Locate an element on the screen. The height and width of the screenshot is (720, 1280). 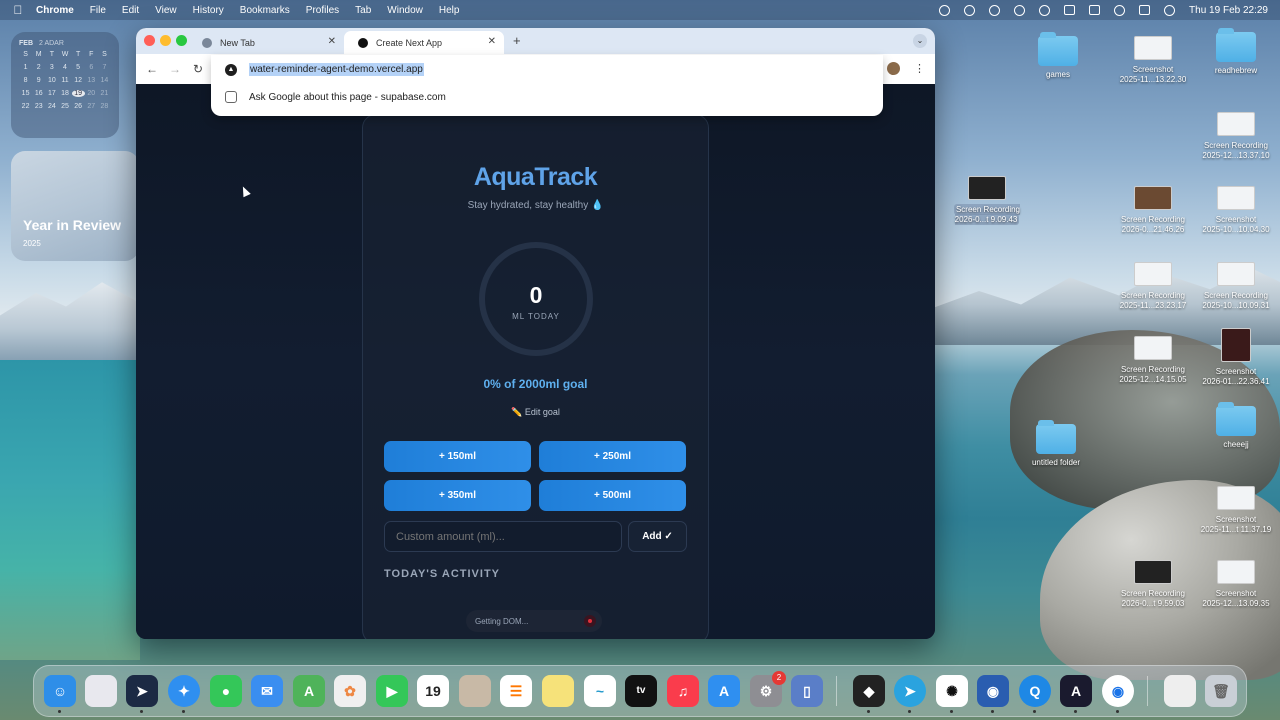
search-icon is located at coordinates (1120, 10).